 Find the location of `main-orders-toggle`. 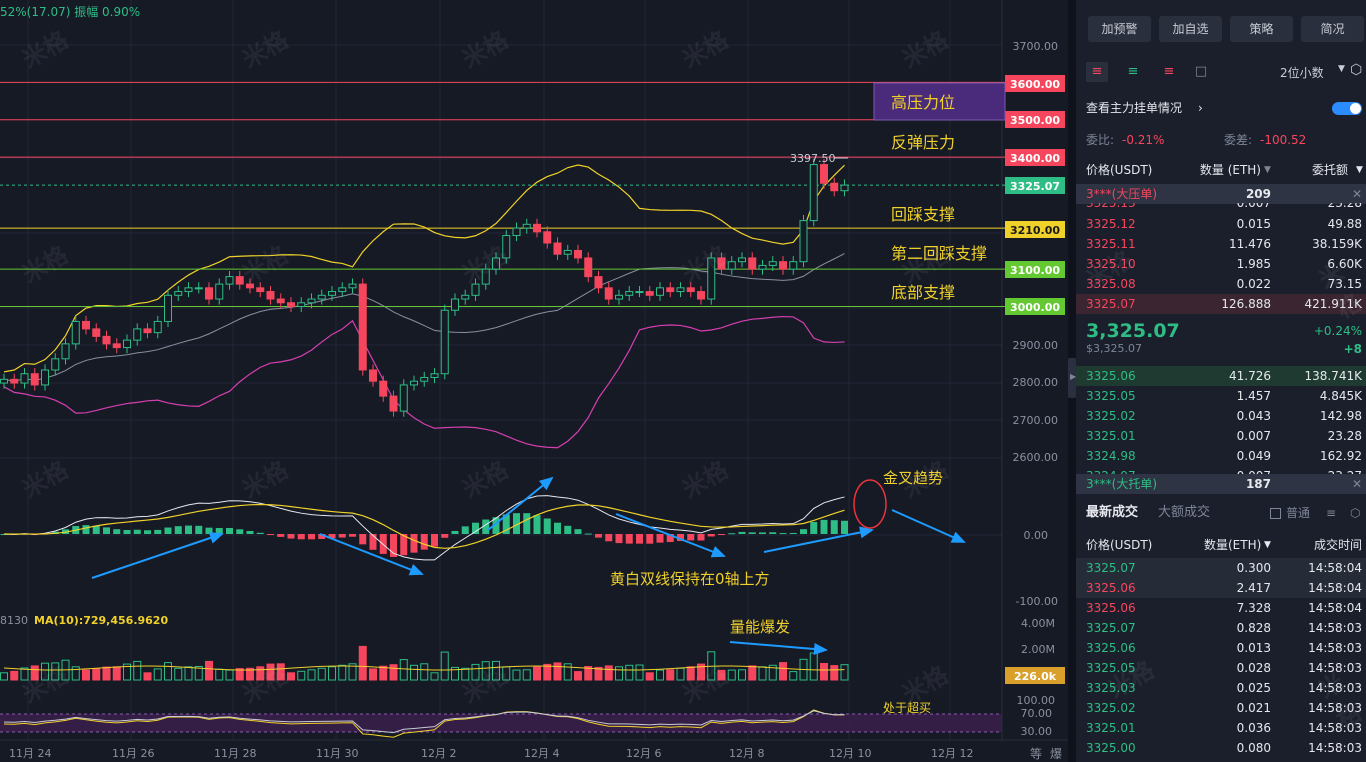

main-orders-toggle is located at coordinates (1347, 108).